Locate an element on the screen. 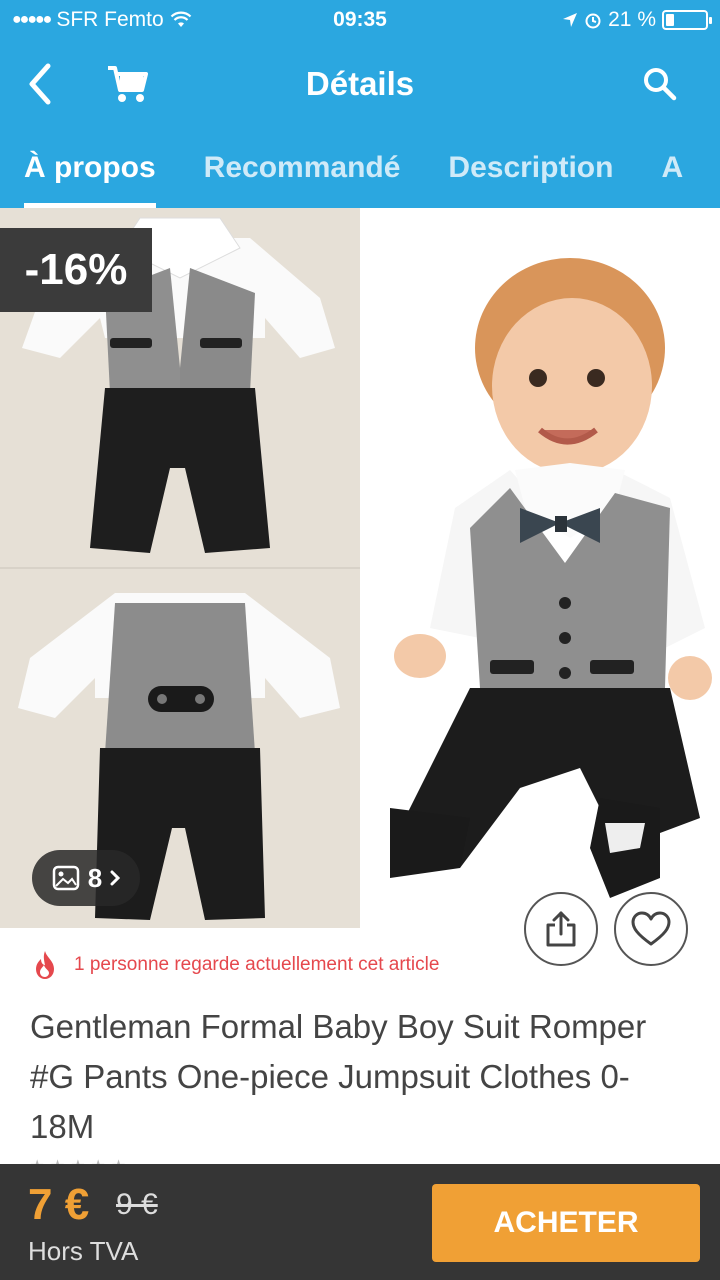 This screenshot has width=720, height=1280. tab-recommande: Recommandé is located at coordinates (302, 168).